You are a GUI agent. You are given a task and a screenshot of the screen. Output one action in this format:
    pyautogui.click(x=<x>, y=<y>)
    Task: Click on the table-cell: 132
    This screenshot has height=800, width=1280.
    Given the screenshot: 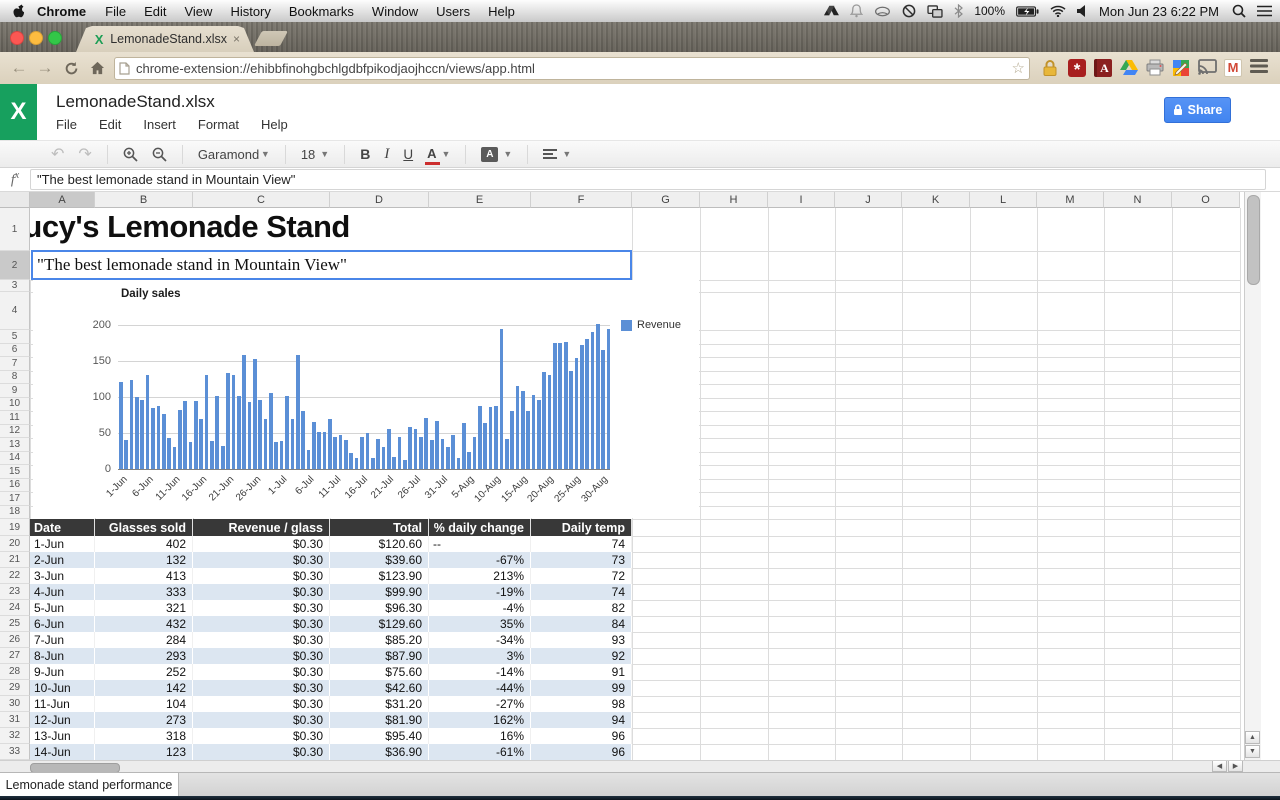 What is the action you would take?
    pyautogui.click(x=144, y=560)
    